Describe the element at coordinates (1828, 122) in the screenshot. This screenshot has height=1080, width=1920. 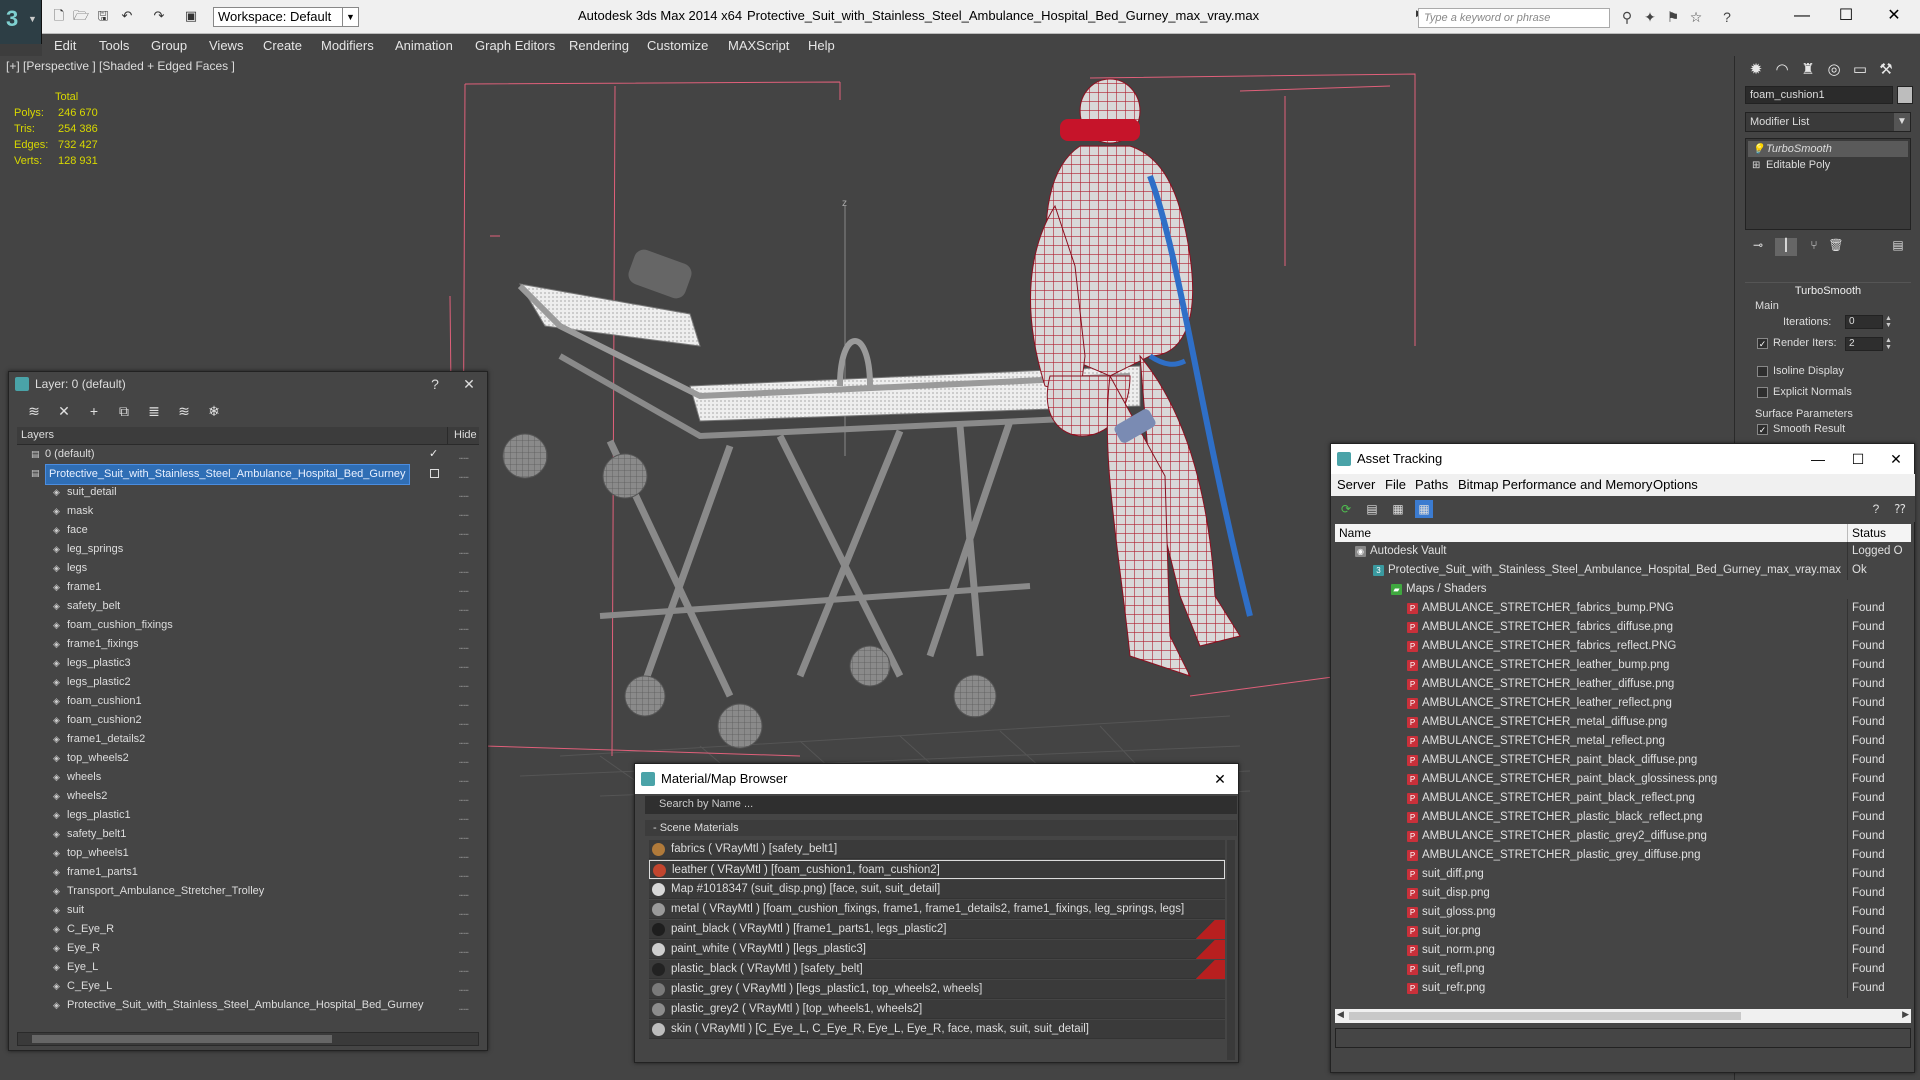
I see `modifier-list-dropdown: Modifier List ▼` at that location.